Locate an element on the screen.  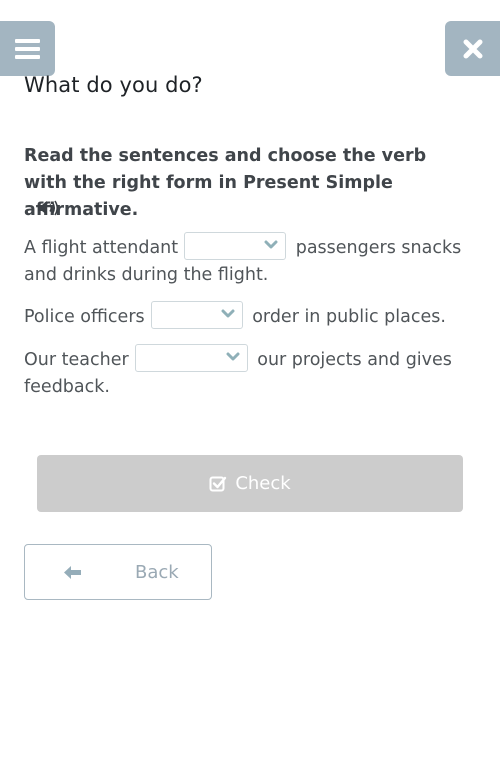
close-button is located at coordinates (472, 48).